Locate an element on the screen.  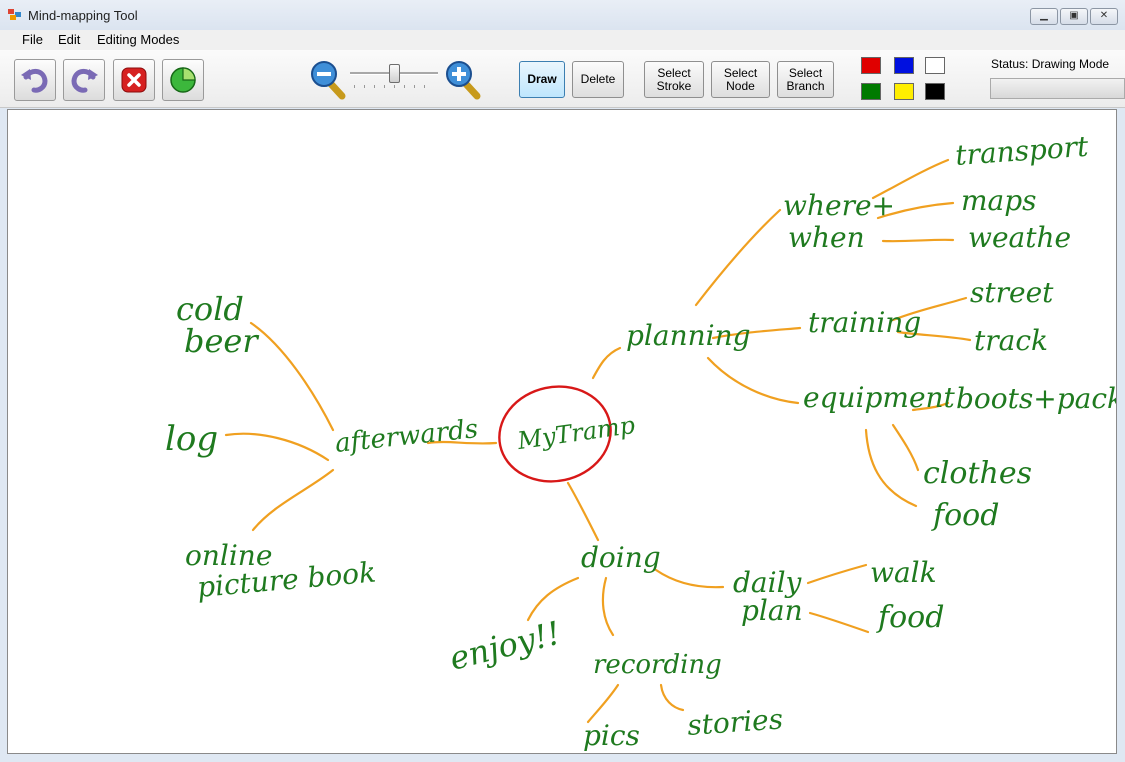
title-bar: Mind-mapping Tool ▁ ▣ ✕ is located at coordinates (562, 15).